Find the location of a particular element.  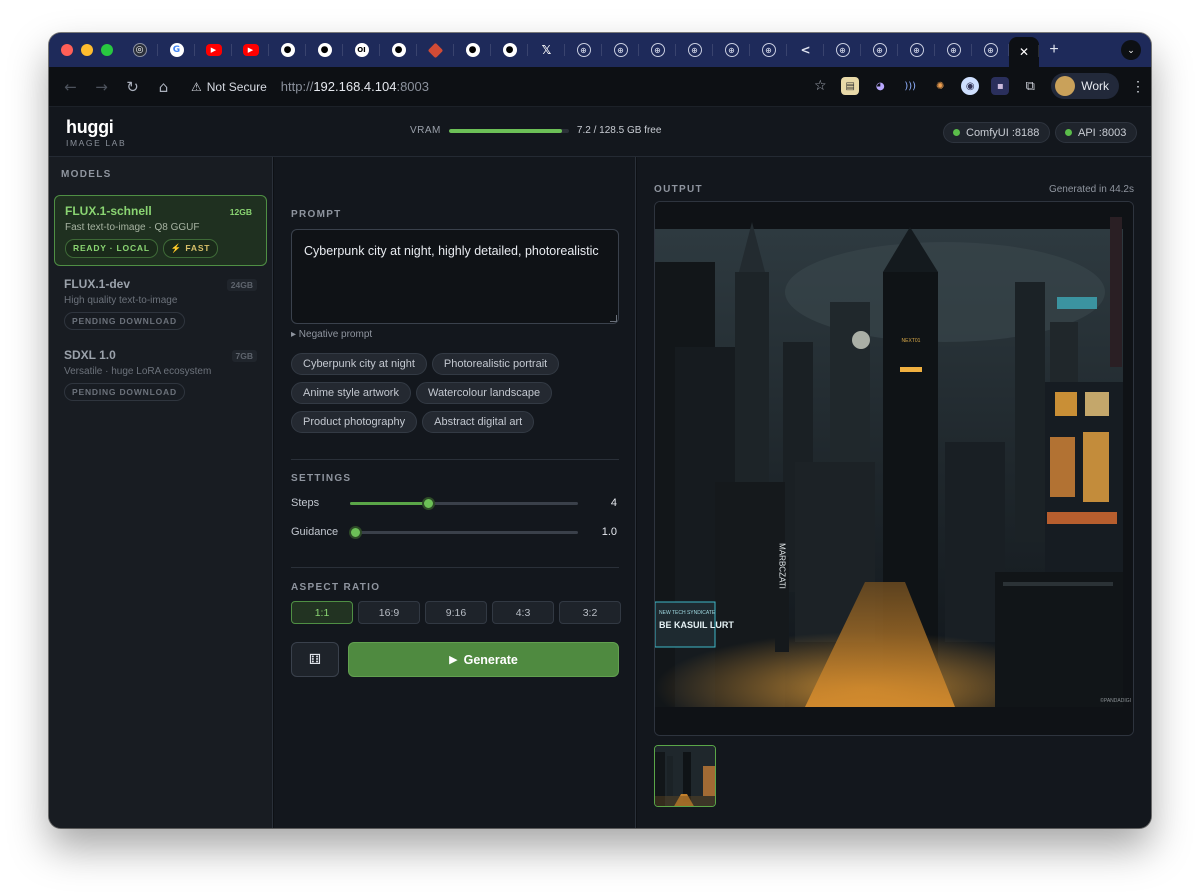

home-icon: ⌂ is located at coordinates (163, 87).